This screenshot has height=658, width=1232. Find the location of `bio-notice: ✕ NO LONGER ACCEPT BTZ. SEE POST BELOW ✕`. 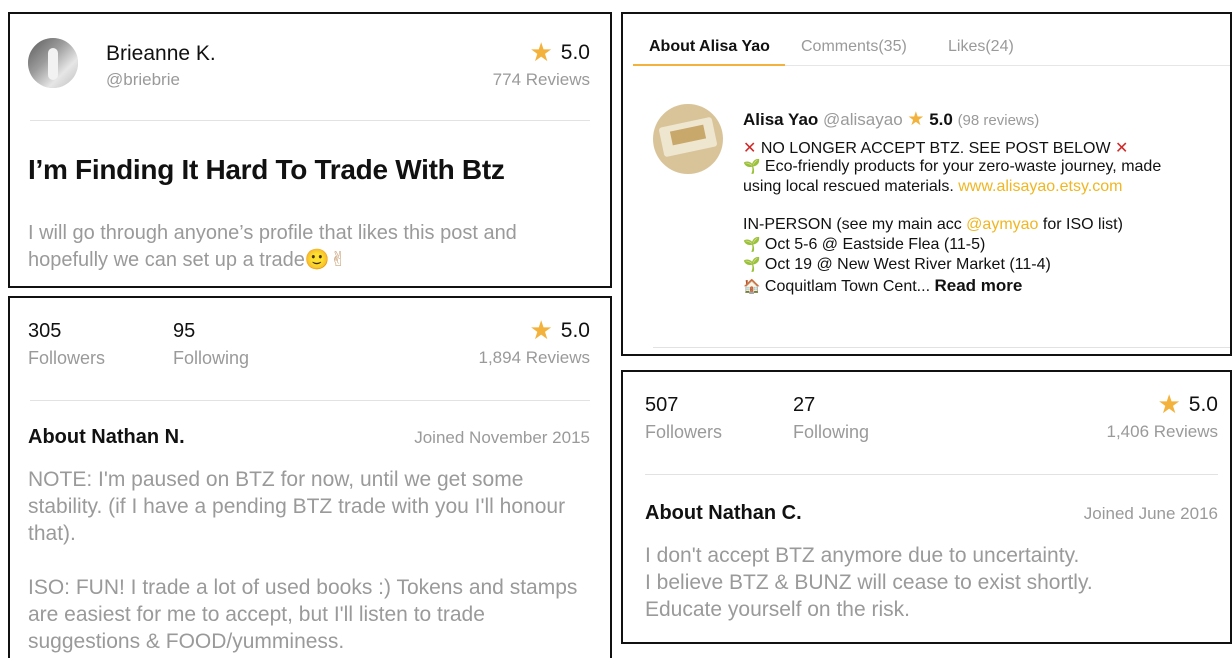

bio-notice: ✕ NO LONGER ACCEPT BTZ. SEE POST BELOW ✕ is located at coordinates (935, 148).